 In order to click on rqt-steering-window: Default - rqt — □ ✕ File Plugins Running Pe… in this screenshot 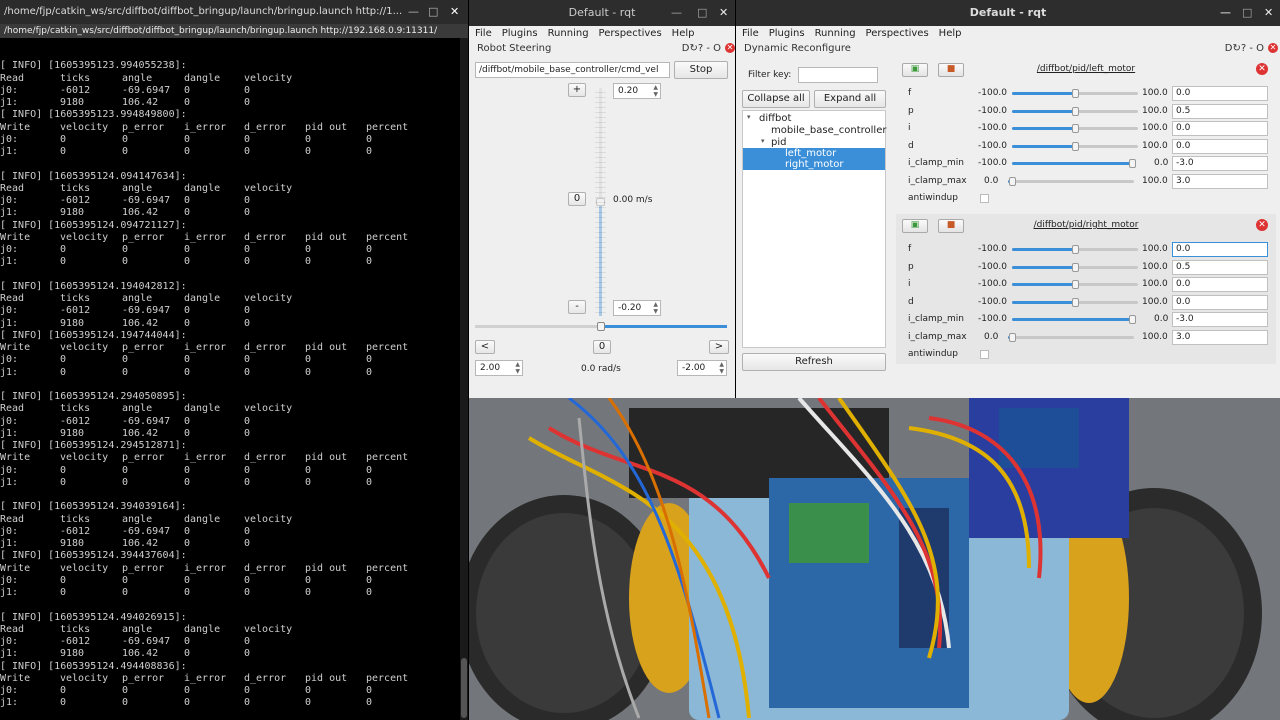, I will do `click(602, 199)`.